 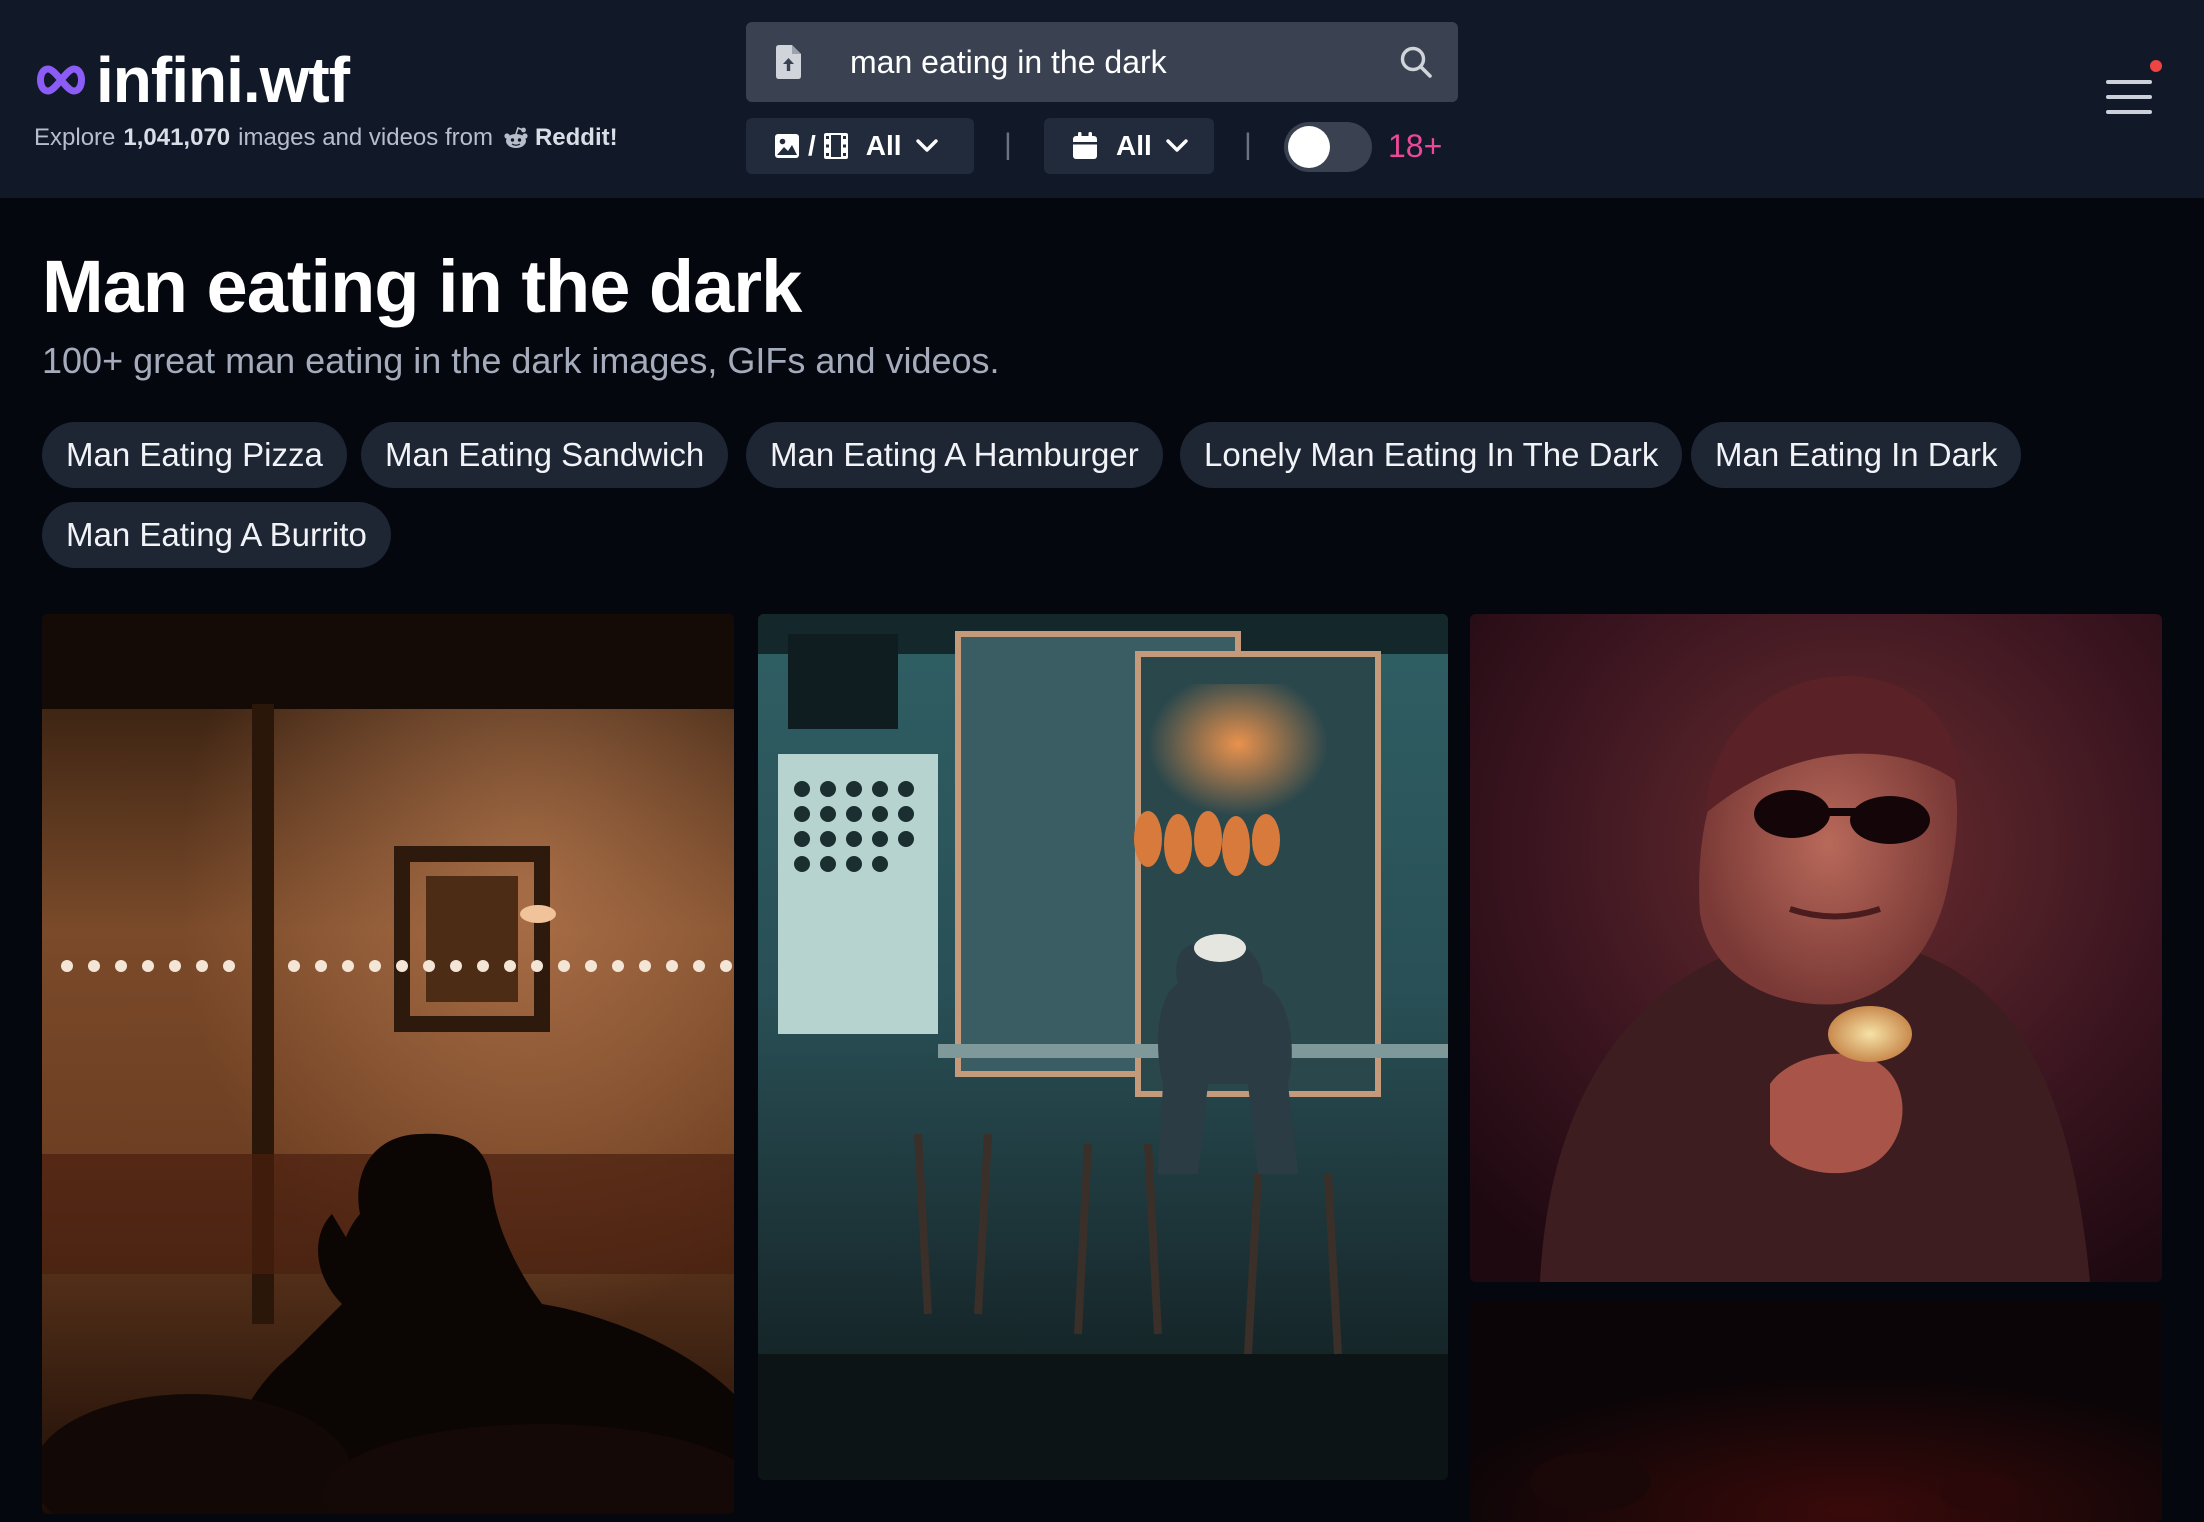 What do you see at coordinates (613, 137) in the screenshot?
I see `tagline-suffix: !` at bounding box center [613, 137].